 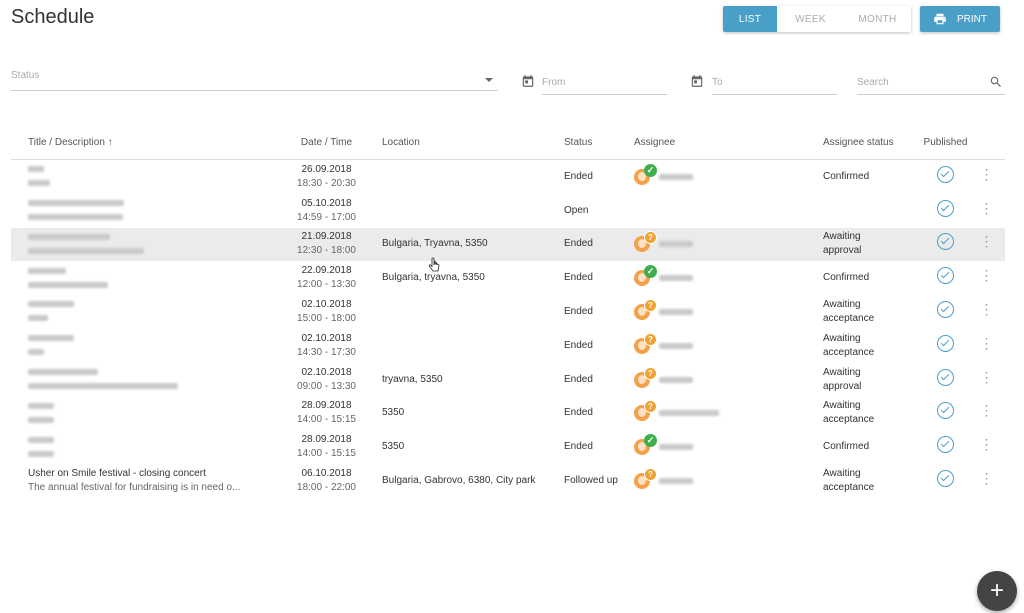 What do you see at coordinates (25, 75) in the screenshot?
I see `status-placeholder: Status` at bounding box center [25, 75].